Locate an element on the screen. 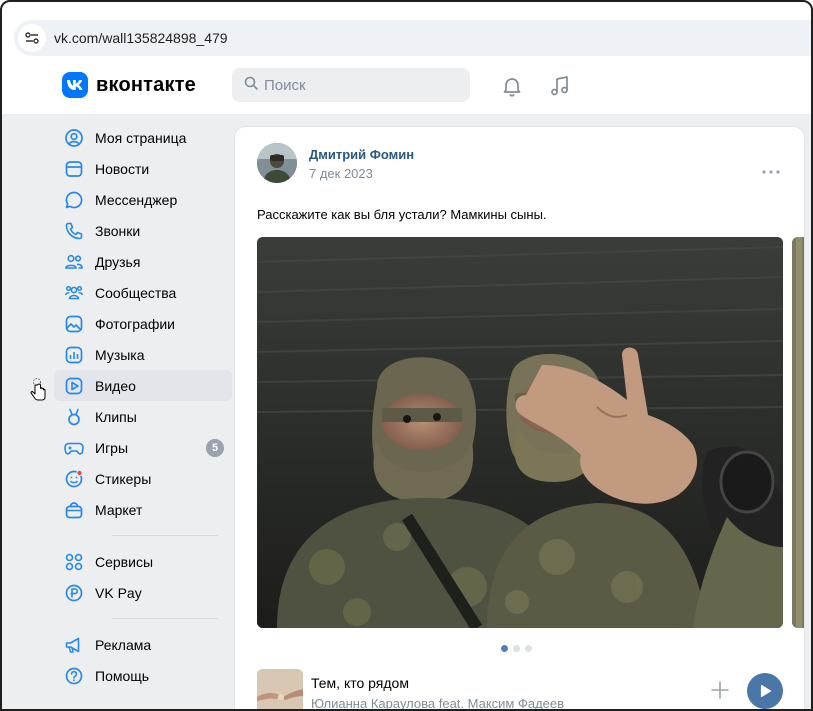  phone-icon is located at coordinates (74, 231).